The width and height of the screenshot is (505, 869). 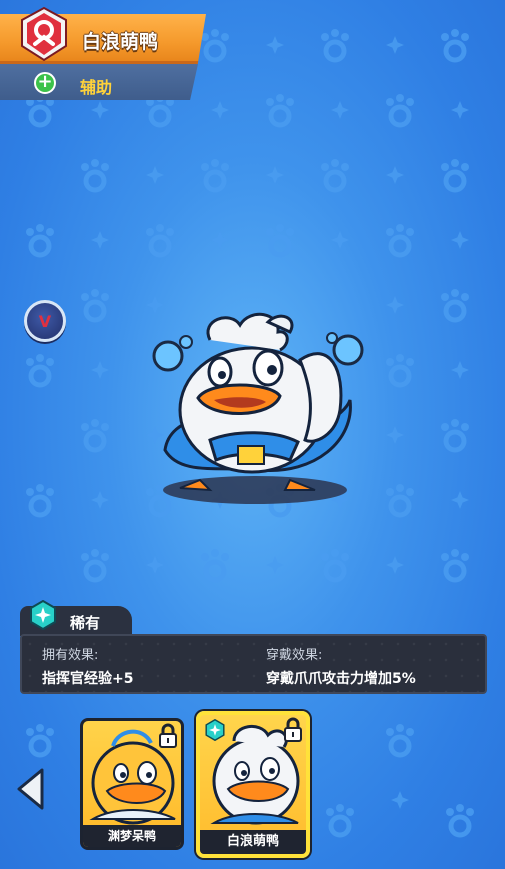 What do you see at coordinates (258, 408) in the screenshot?
I see `white-duck-pet-illustration` at bounding box center [258, 408].